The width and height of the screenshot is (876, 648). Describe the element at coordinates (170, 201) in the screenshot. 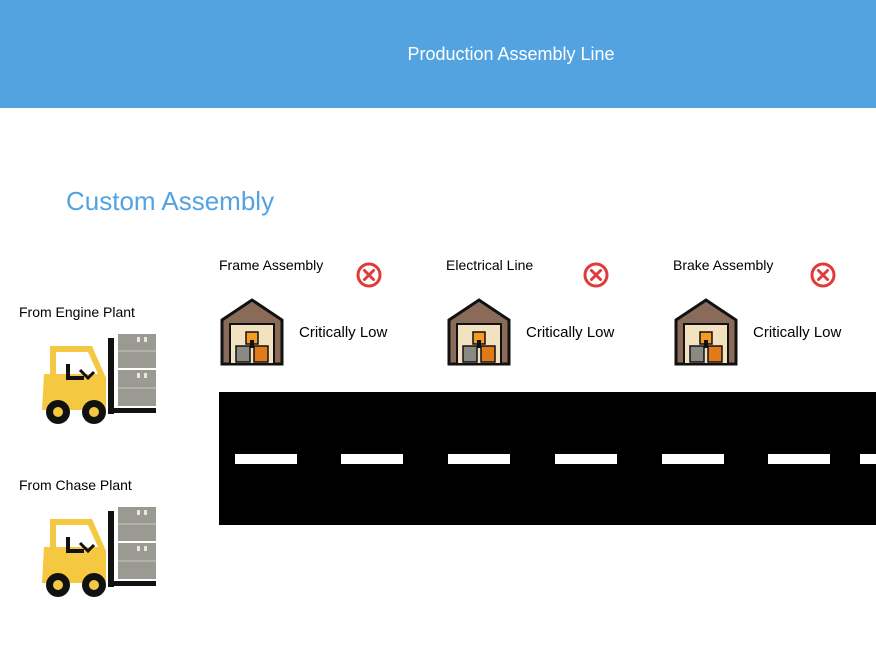

I see `section-title: Custom Assembly` at that location.